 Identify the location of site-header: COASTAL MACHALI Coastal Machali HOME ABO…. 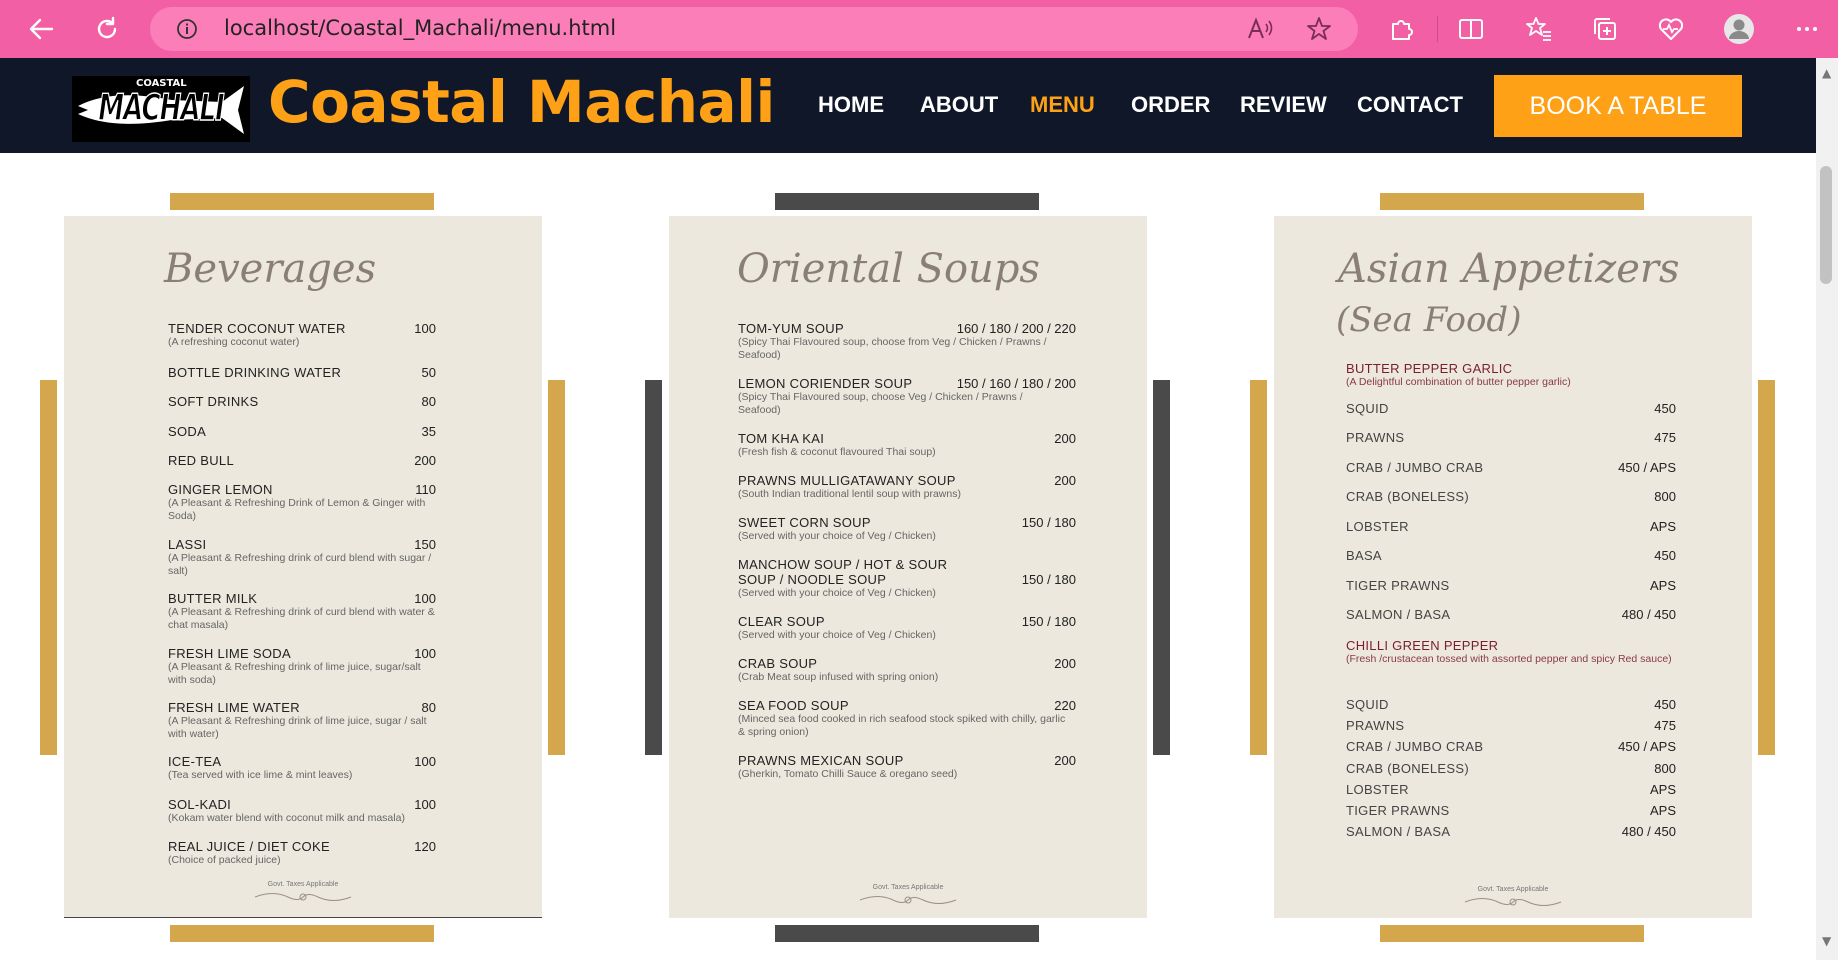
(908, 105).